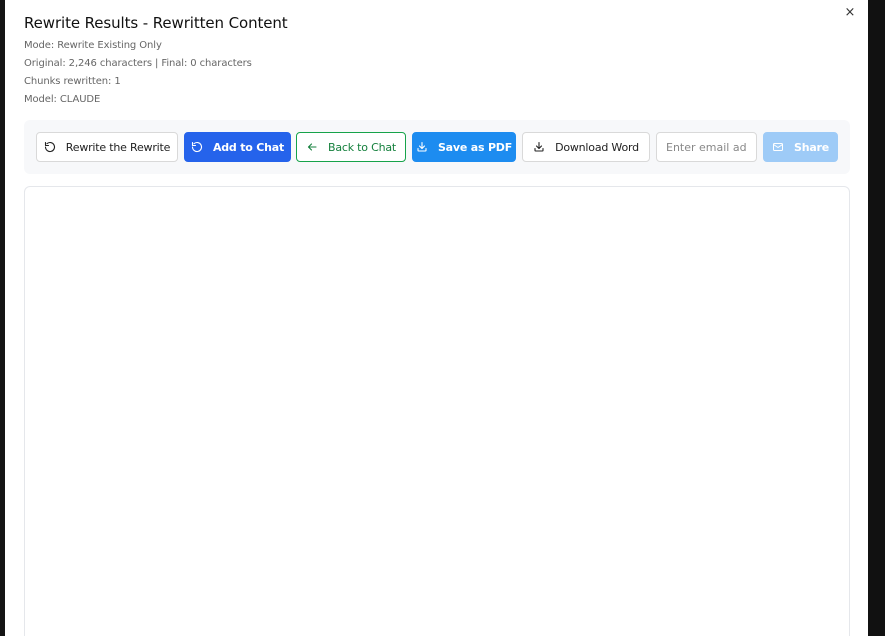 This screenshot has width=885, height=636. Describe the element at coordinates (706, 147) in the screenshot. I see `email-input` at that location.